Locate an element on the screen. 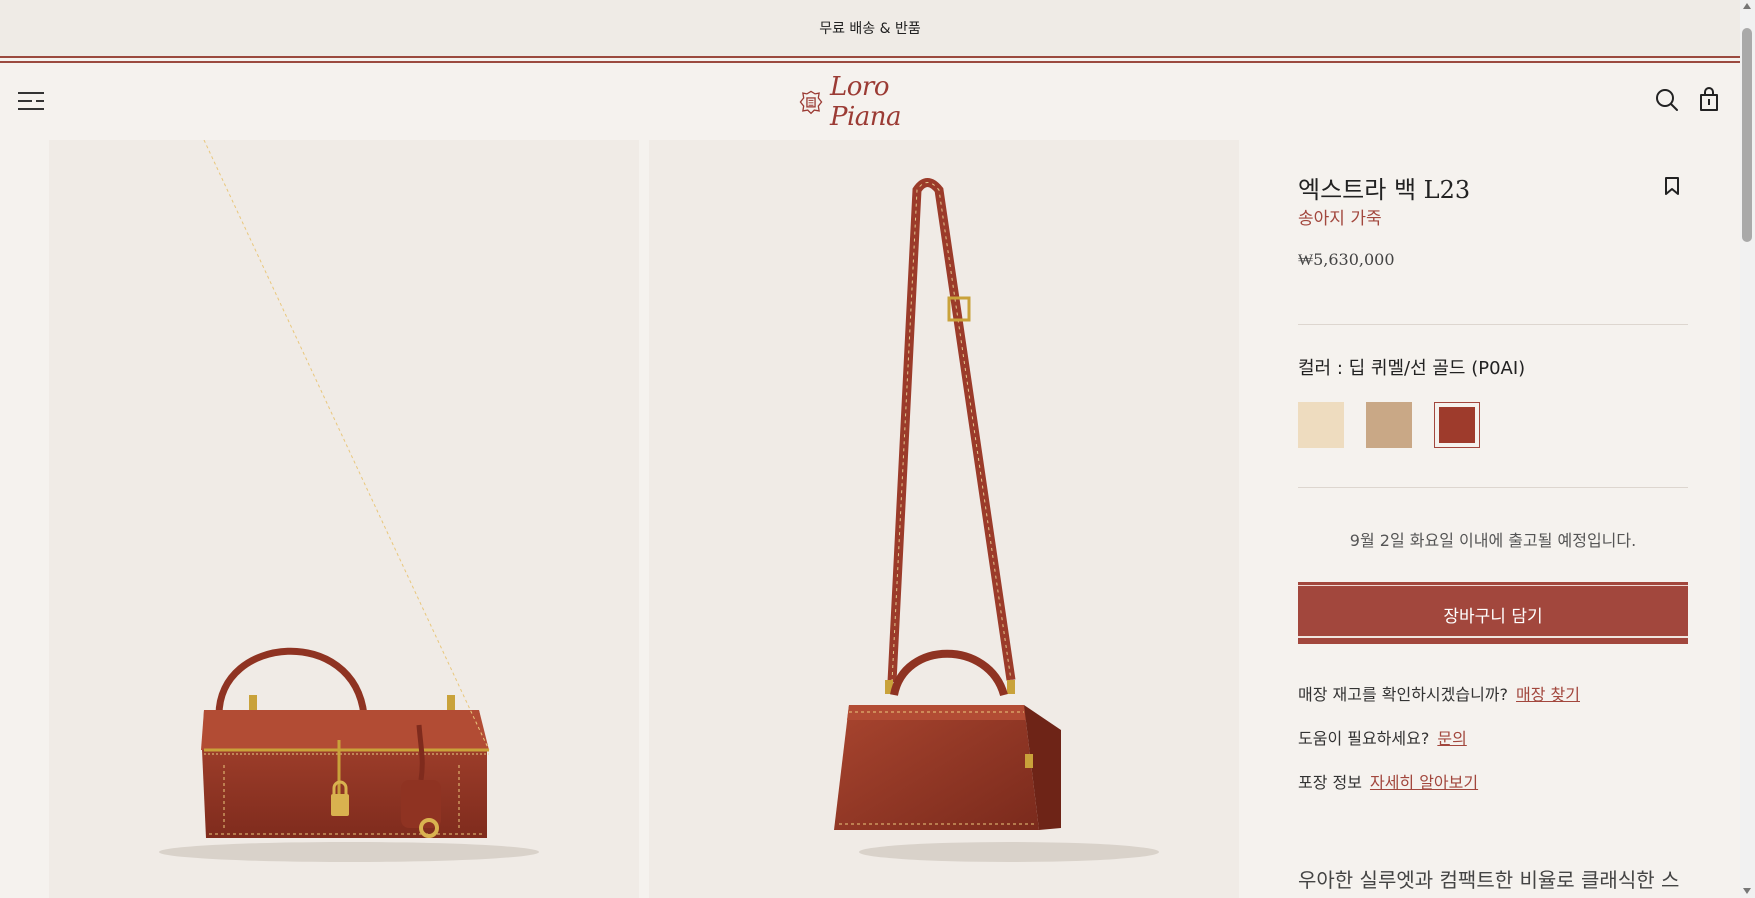 The width and height of the screenshot is (1755, 898). scroll-up-icon is located at coordinates (1747, 6).